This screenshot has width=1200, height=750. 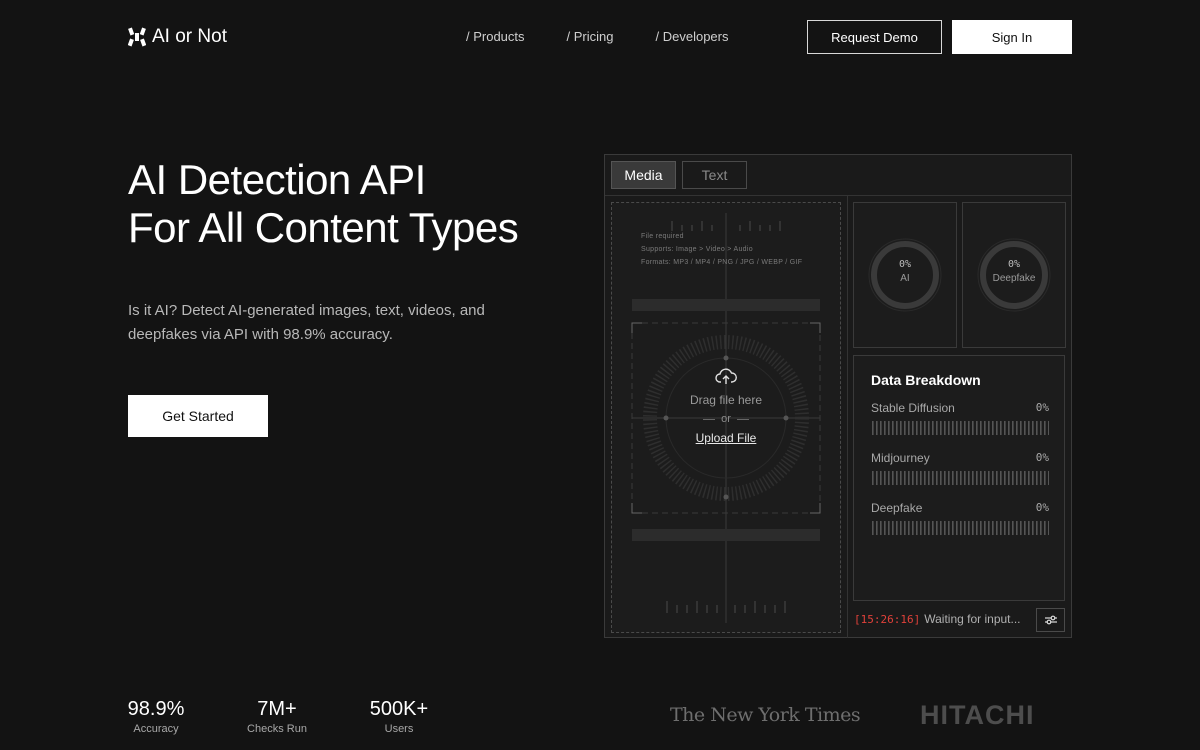 I want to click on deepfake-gauge: 0% Deepfake, so click(x=1014, y=275).